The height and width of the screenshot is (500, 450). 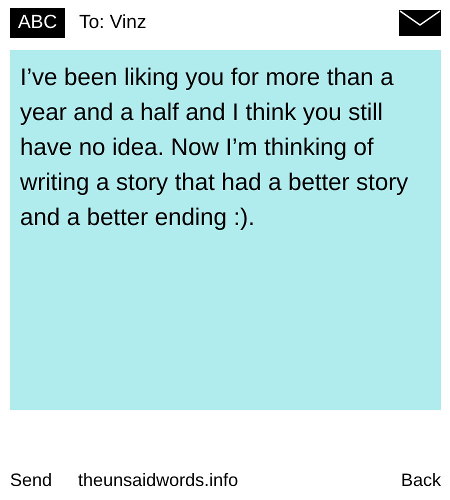 What do you see at coordinates (420, 23) in the screenshot?
I see `envelope-icon` at bounding box center [420, 23].